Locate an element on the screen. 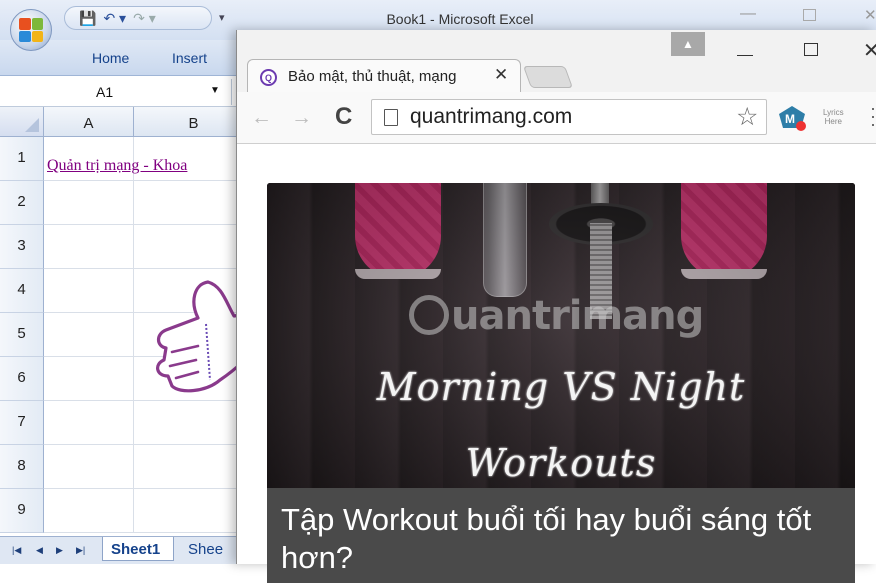 The width and height of the screenshot is (876, 583). favicon-icon: Q is located at coordinates (268, 77).